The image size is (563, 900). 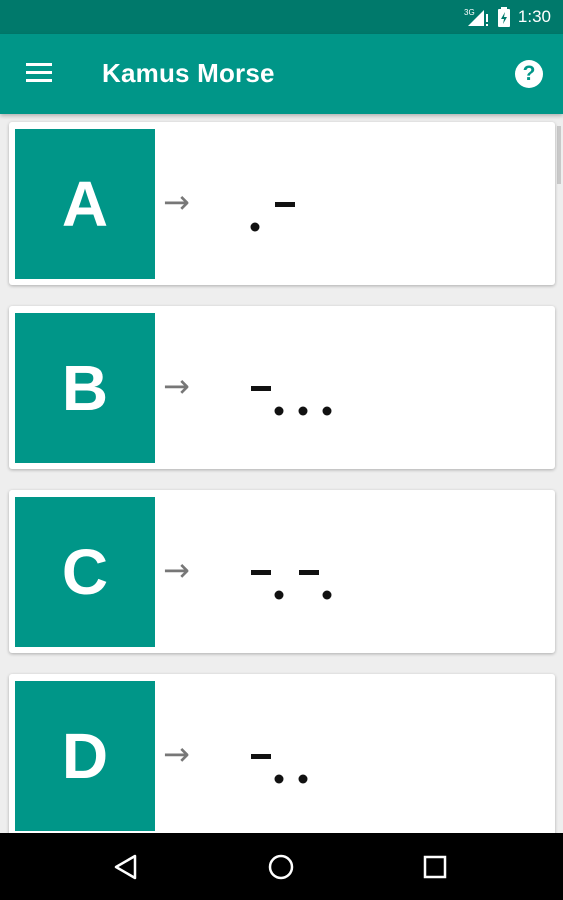 What do you see at coordinates (85, 388) in the screenshot?
I see `letter-tile: B` at bounding box center [85, 388].